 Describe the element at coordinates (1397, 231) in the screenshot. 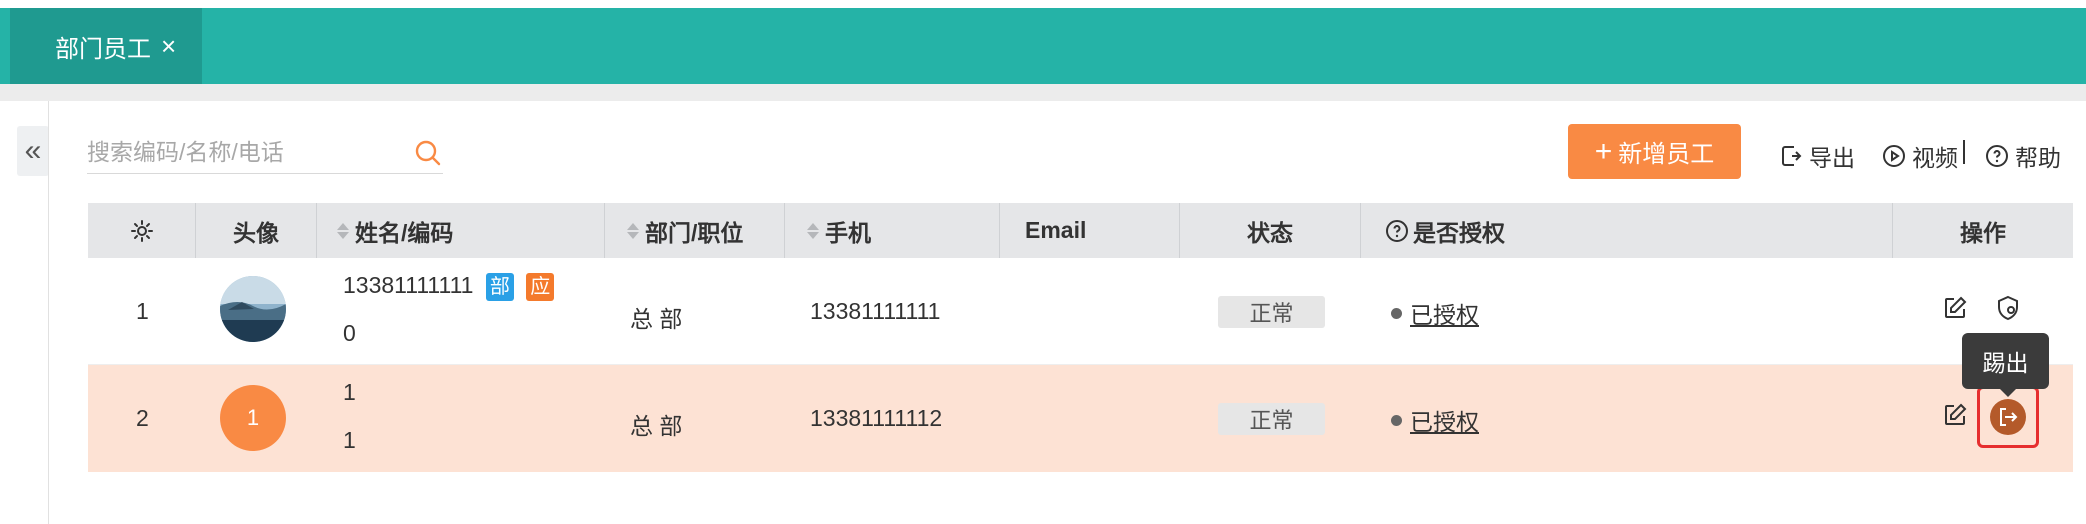

I see `question-circle-icon` at that location.